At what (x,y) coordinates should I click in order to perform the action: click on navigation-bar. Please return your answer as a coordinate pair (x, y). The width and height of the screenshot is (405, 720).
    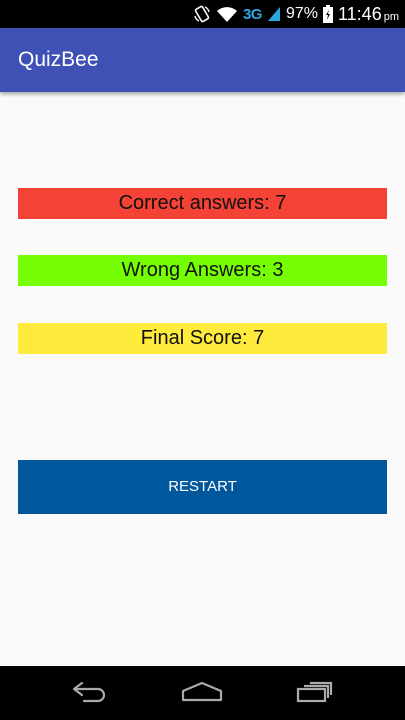
    Looking at the image, I should click on (202, 693).